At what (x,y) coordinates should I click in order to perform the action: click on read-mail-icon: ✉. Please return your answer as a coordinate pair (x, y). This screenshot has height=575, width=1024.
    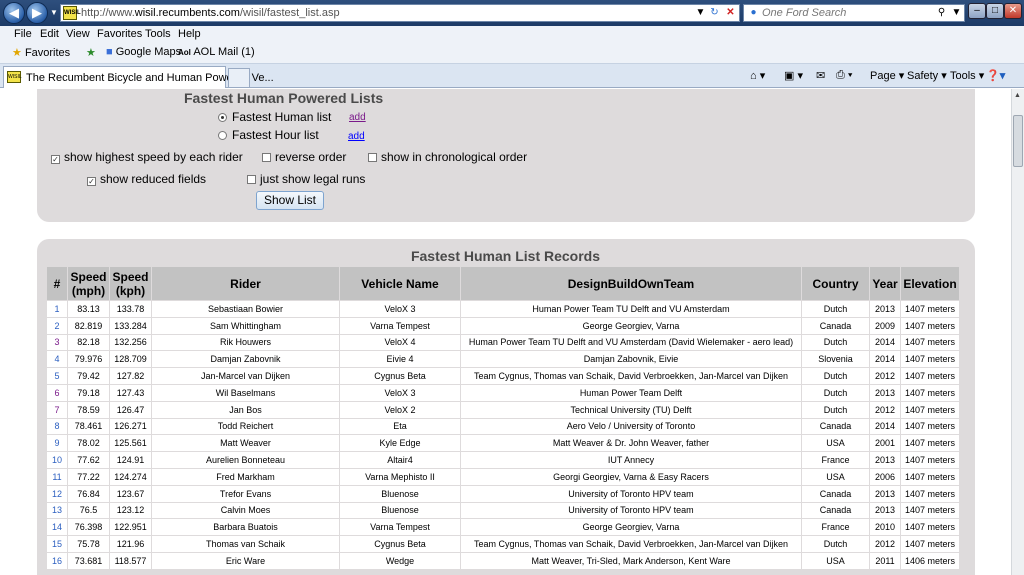
    Looking at the image, I should click on (820, 75).